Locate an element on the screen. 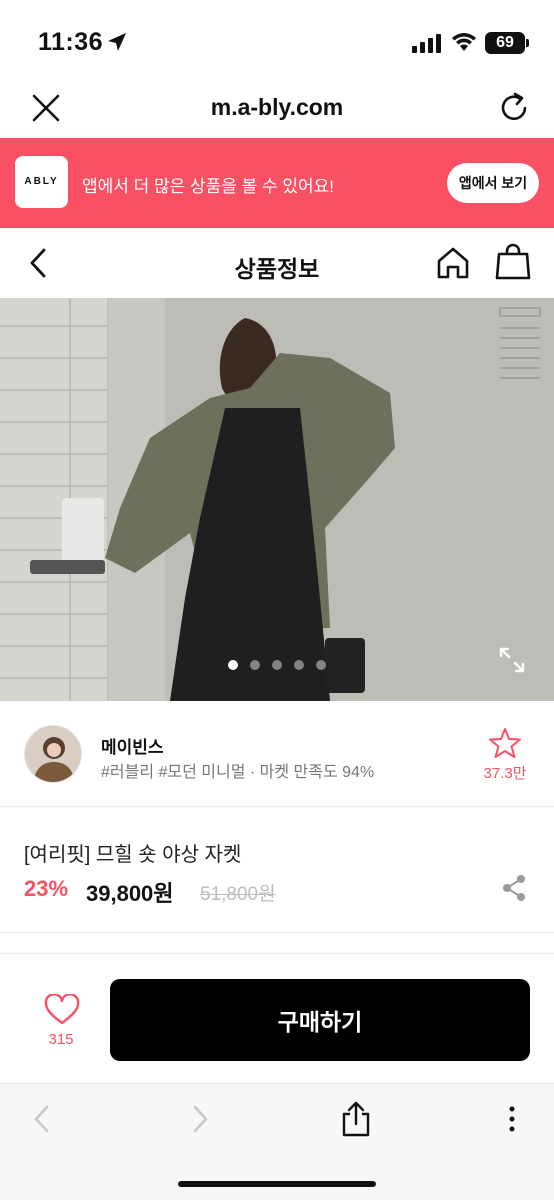 This screenshot has height=1200, width=554. app-download-banner: ABLY 앱에서 더 많은 상품을 볼 수 있어요! 앱에서 보기 is located at coordinates (277, 183).